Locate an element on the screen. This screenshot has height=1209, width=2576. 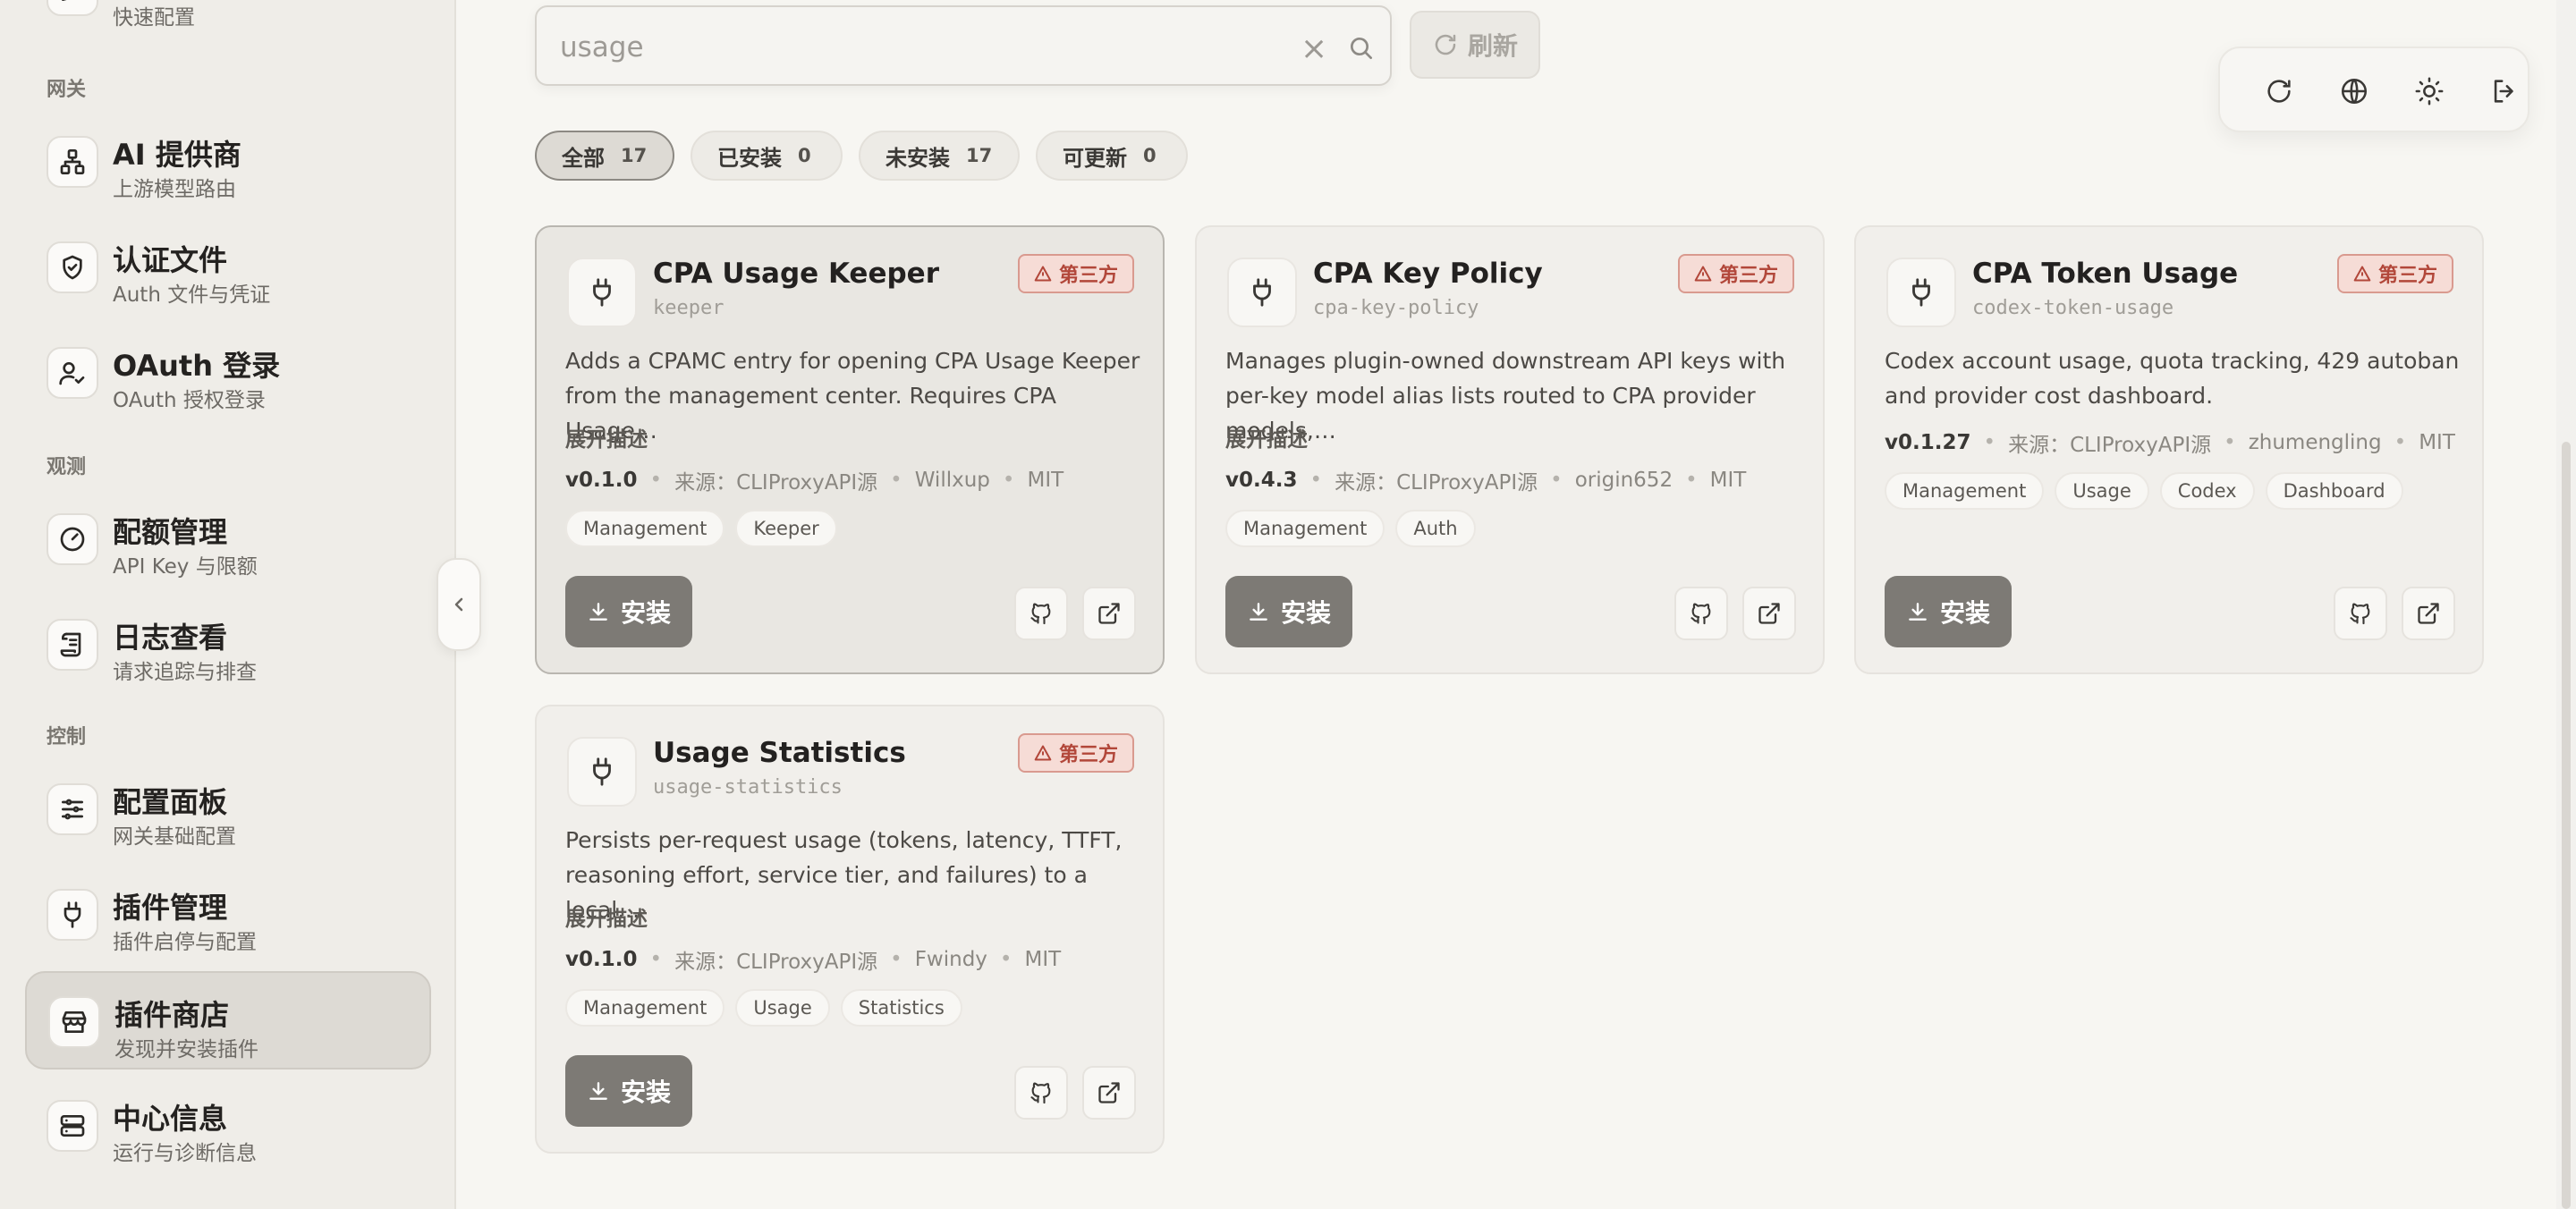
scrollbar-thumb is located at coordinates (2566, 825).